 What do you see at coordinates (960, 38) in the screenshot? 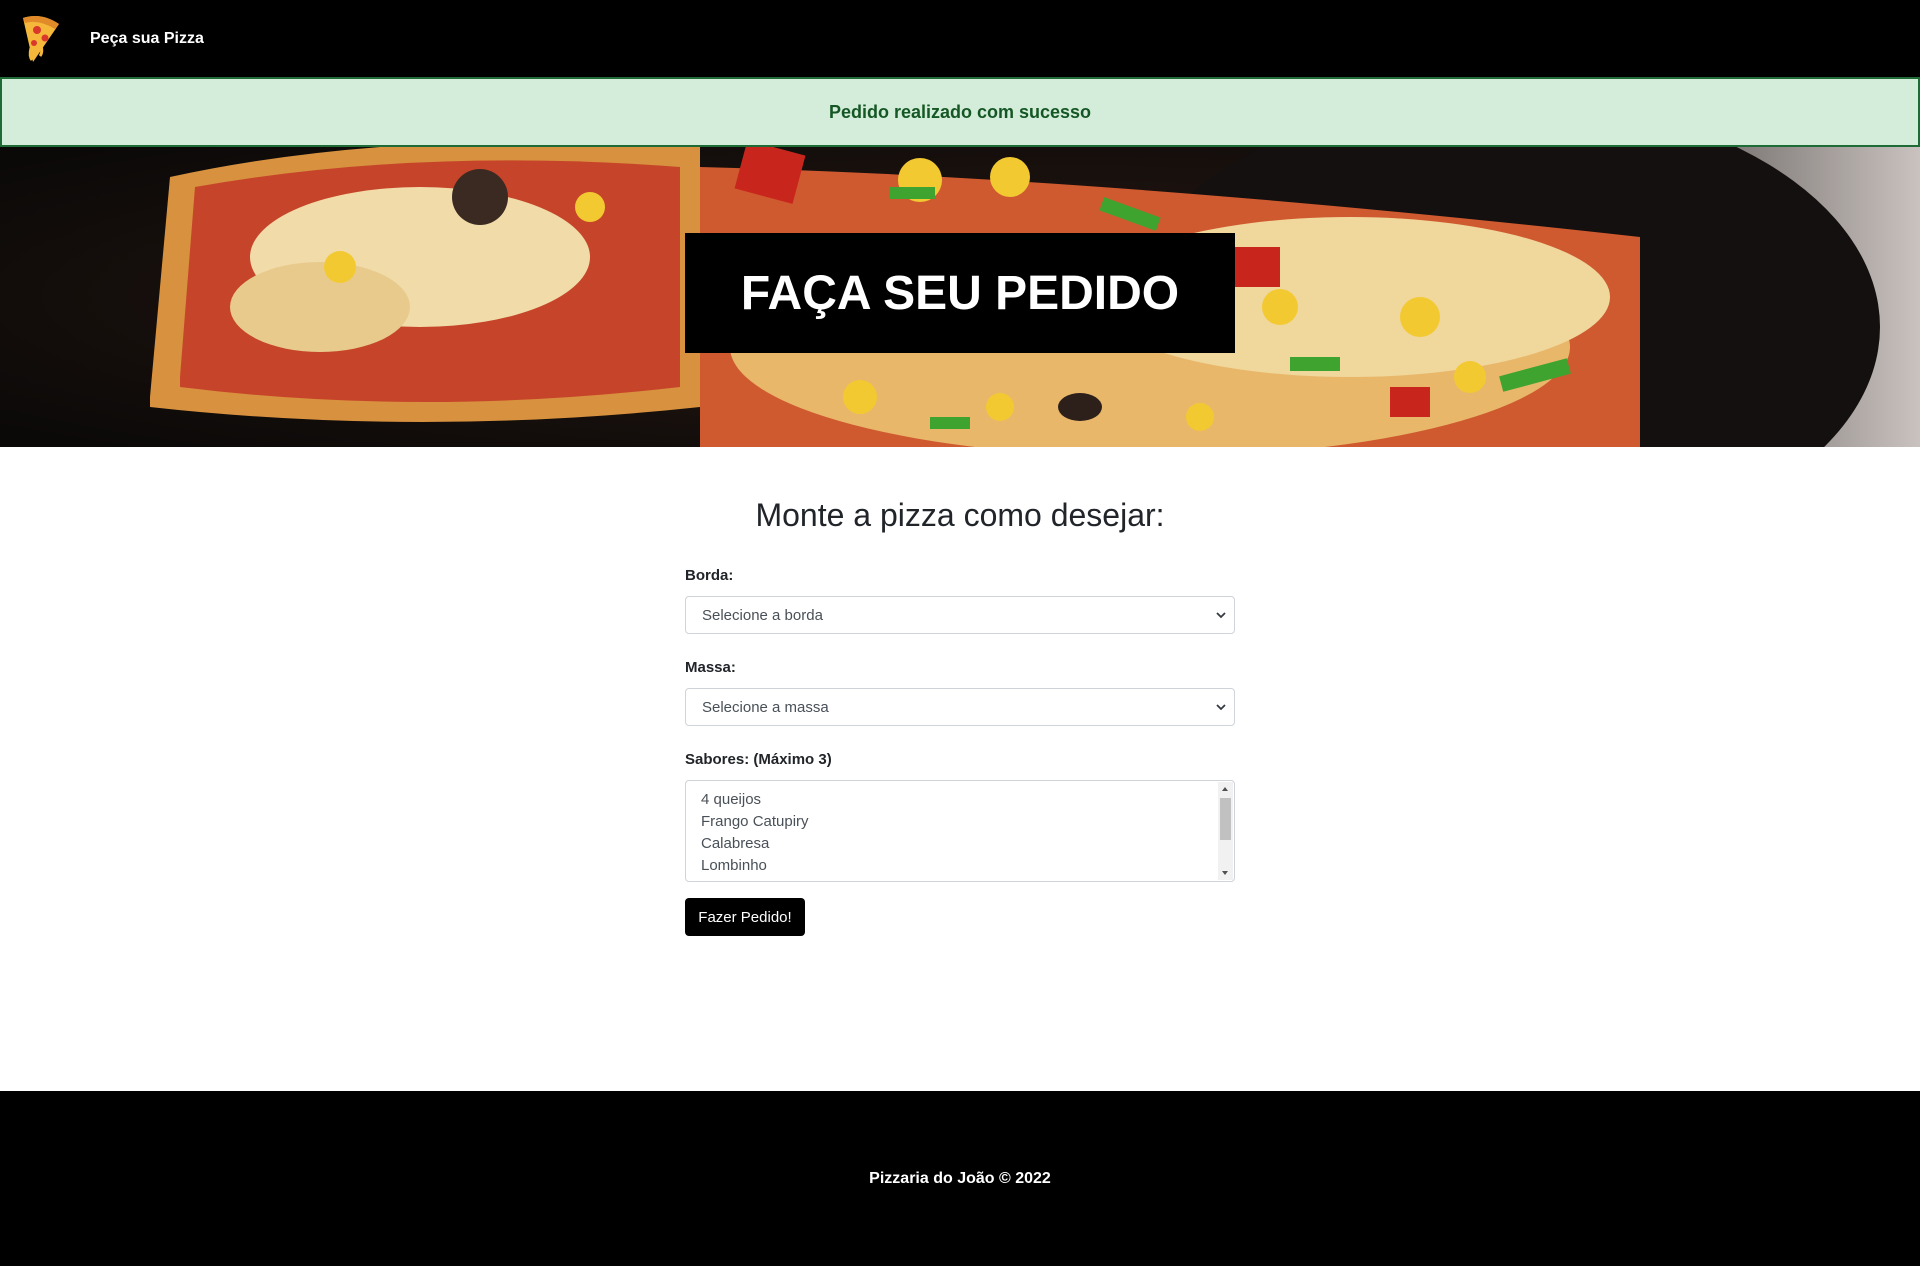
I see `navbar: Peça sua Pizza` at bounding box center [960, 38].